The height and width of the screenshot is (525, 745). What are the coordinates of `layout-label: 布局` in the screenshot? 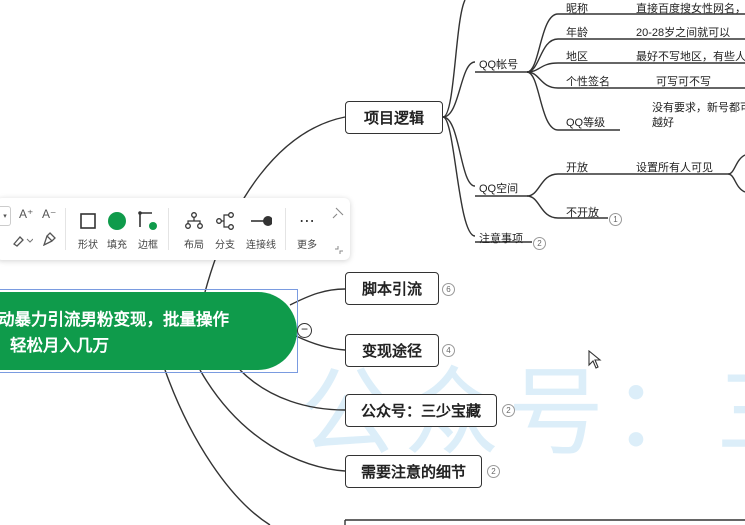 It's located at (194, 245).